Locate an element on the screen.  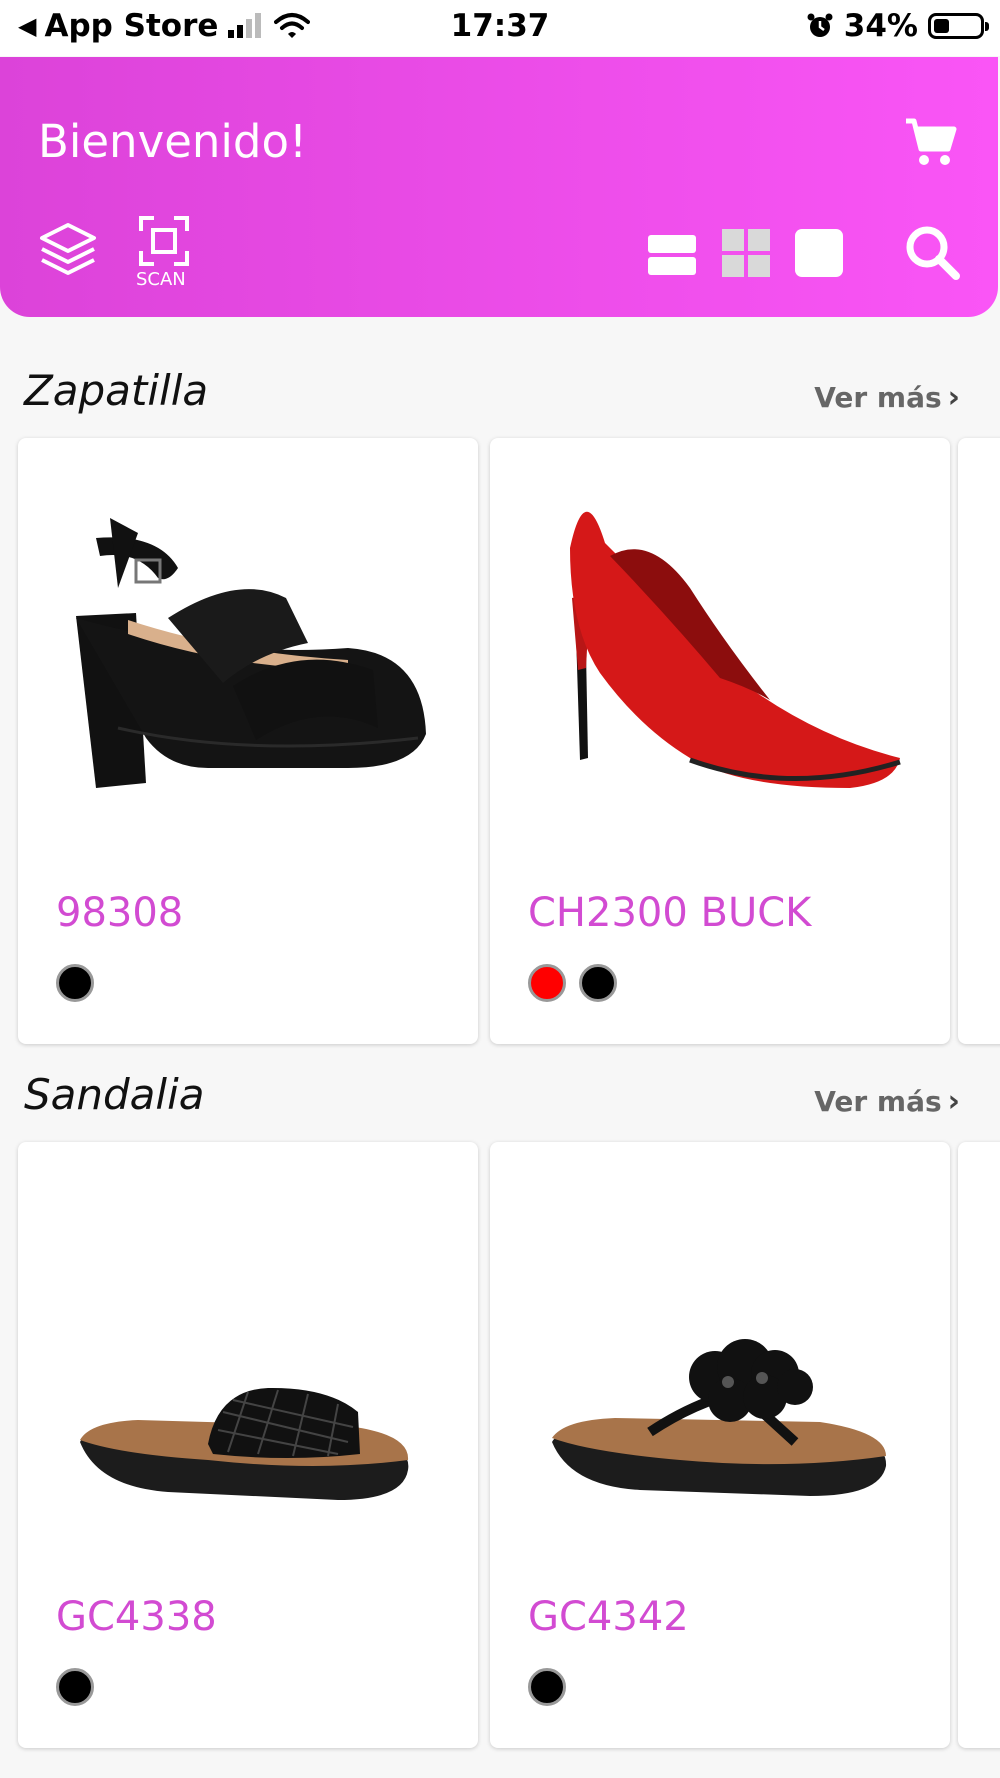
battery-icon is located at coordinates (958, 26).